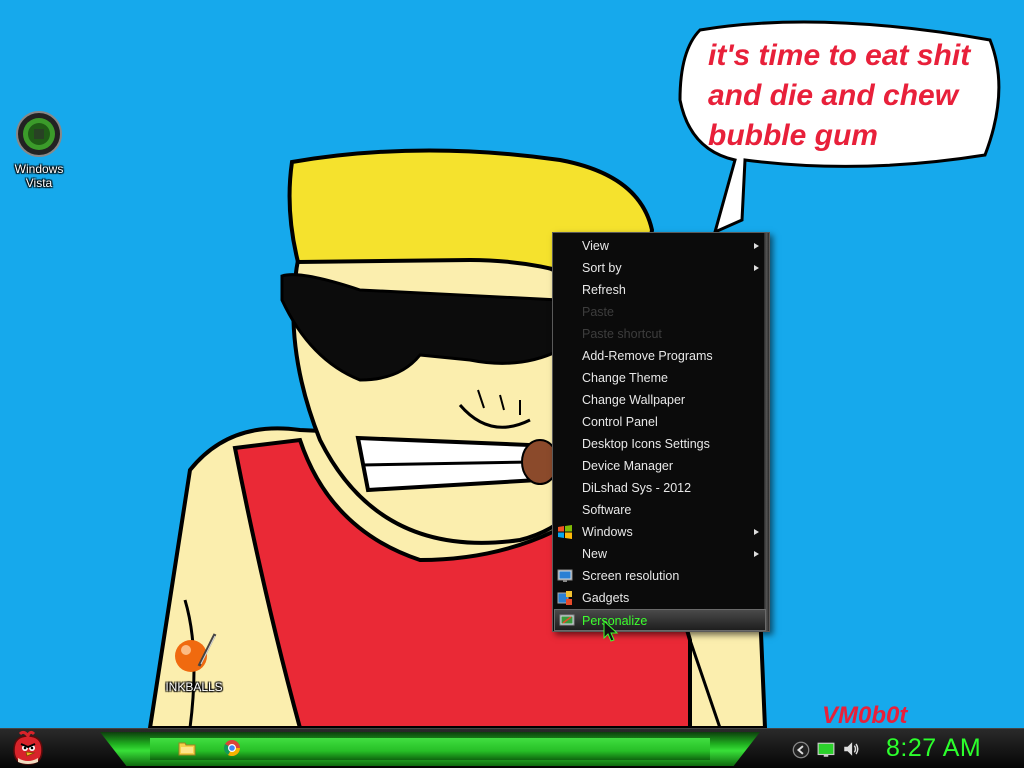  Describe the element at coordinates (39, 169) in the screenshot. I see `desktop-icon-label-line1: Windows` at that location.